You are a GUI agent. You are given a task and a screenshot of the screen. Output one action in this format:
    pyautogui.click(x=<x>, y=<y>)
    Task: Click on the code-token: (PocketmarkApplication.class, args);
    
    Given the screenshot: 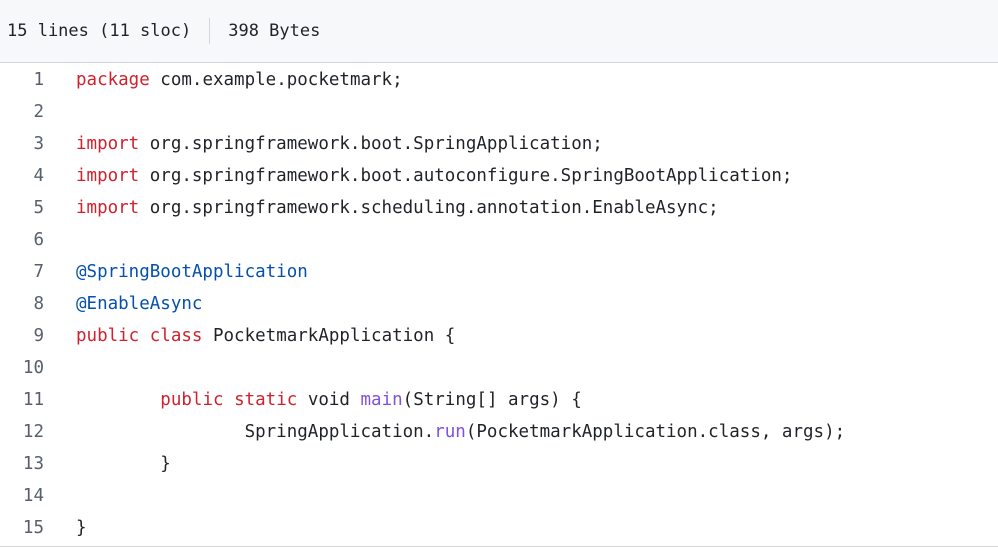 What is the action you would take?
    pyautogui.click(x=655, y=432)
    